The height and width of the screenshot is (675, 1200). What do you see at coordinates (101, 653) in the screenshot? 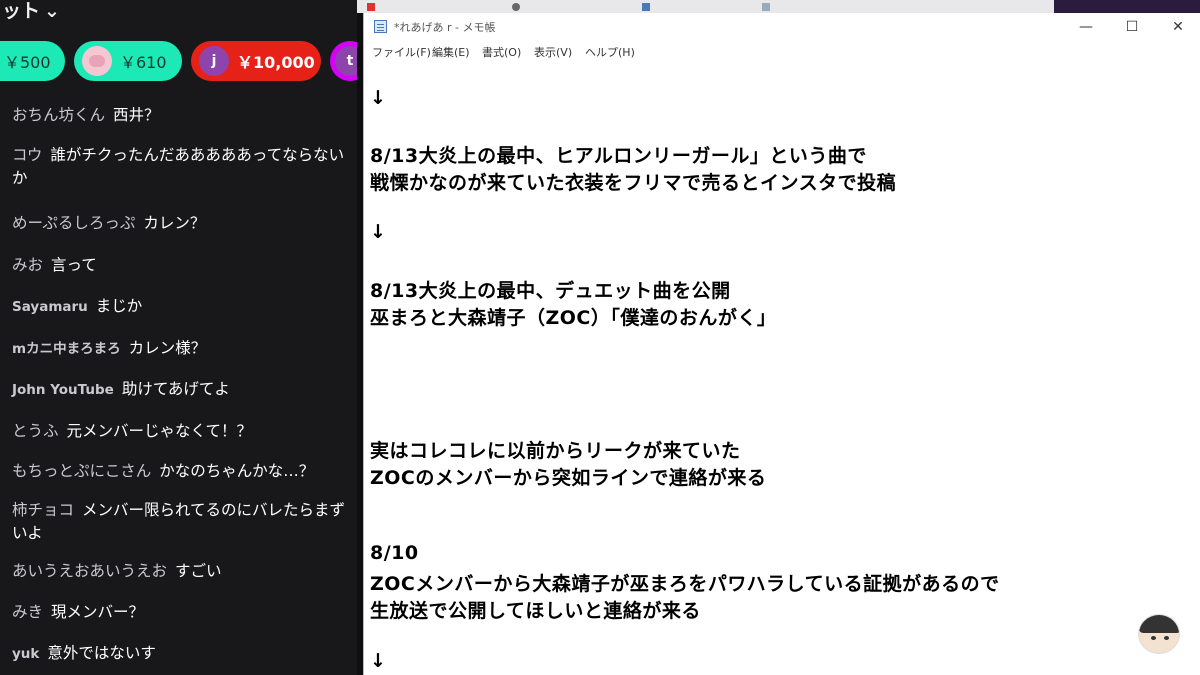
I see `chat-text: 意外ではないす` at bounding box center [101, 653].